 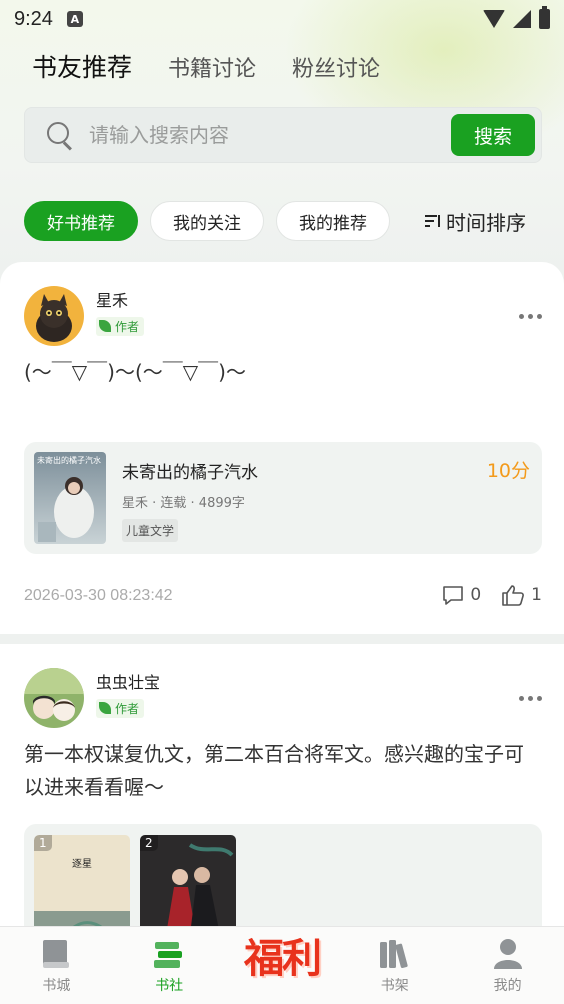 I want to click on nav-community: 书社, so click(x=169, y=966).